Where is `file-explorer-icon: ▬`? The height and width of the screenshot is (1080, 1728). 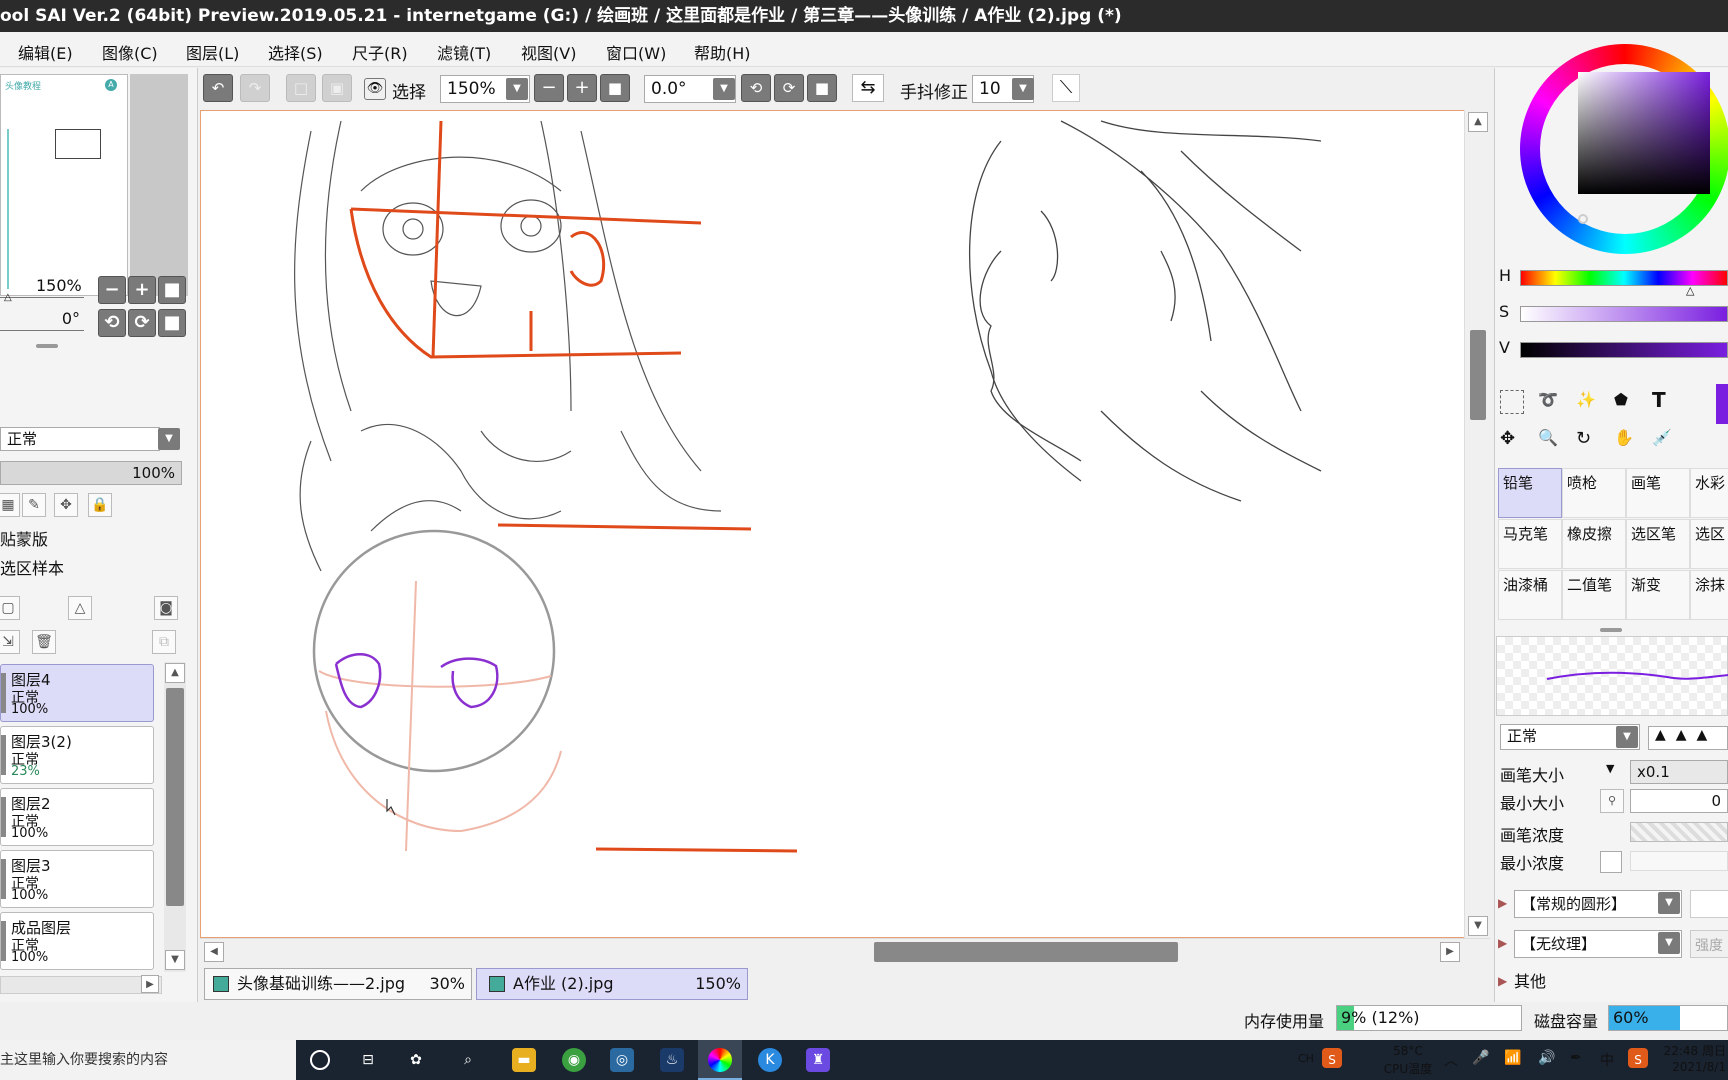 file-explorer-icon: ▬ is located at coordinates (524, 1060).